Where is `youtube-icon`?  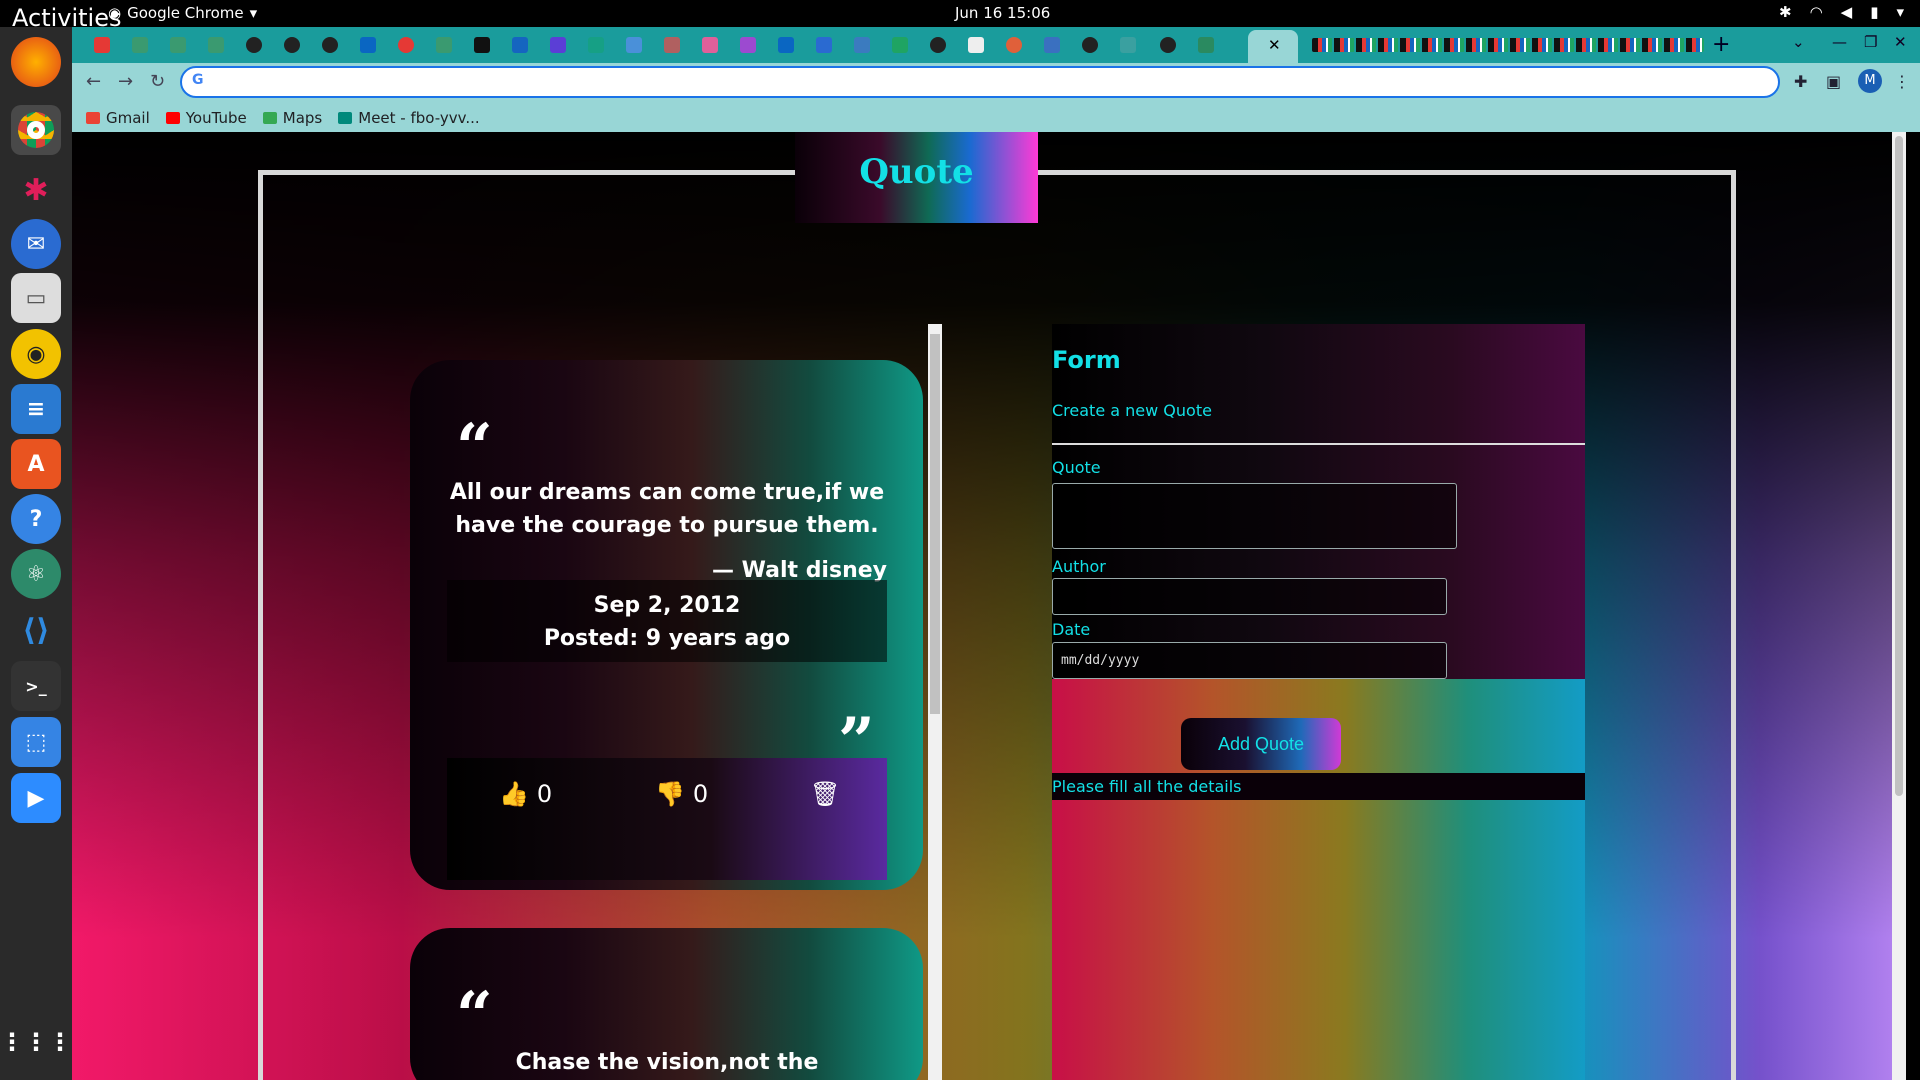
youtube-icon is located at coordinates (172, 117).